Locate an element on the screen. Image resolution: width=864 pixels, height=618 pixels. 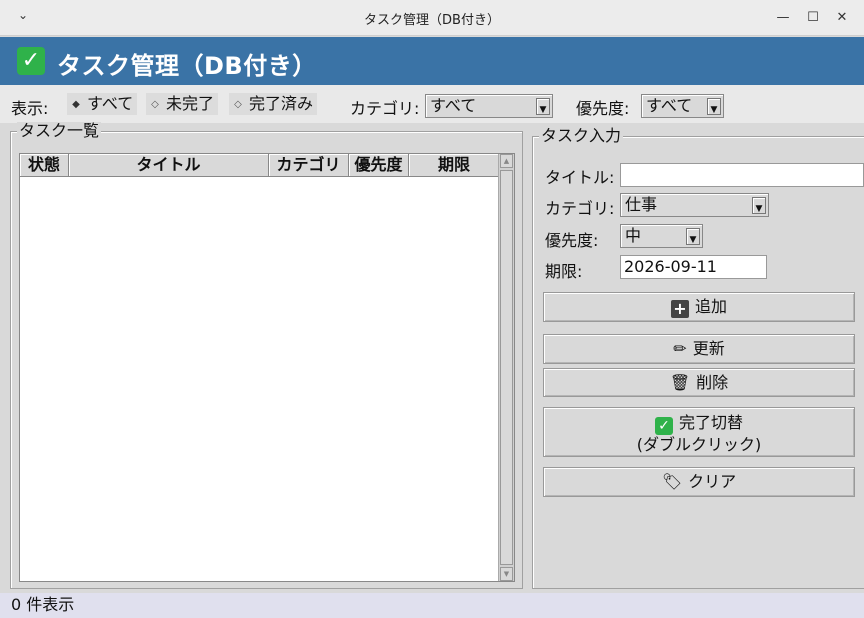
scroll-down-icon: ▼ is located at coordinates (506, 574).